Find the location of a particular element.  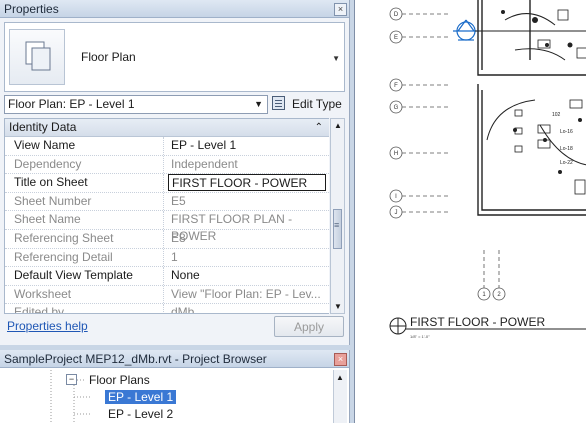

type-name: Floor Plan is located at coordinates (108, 57).